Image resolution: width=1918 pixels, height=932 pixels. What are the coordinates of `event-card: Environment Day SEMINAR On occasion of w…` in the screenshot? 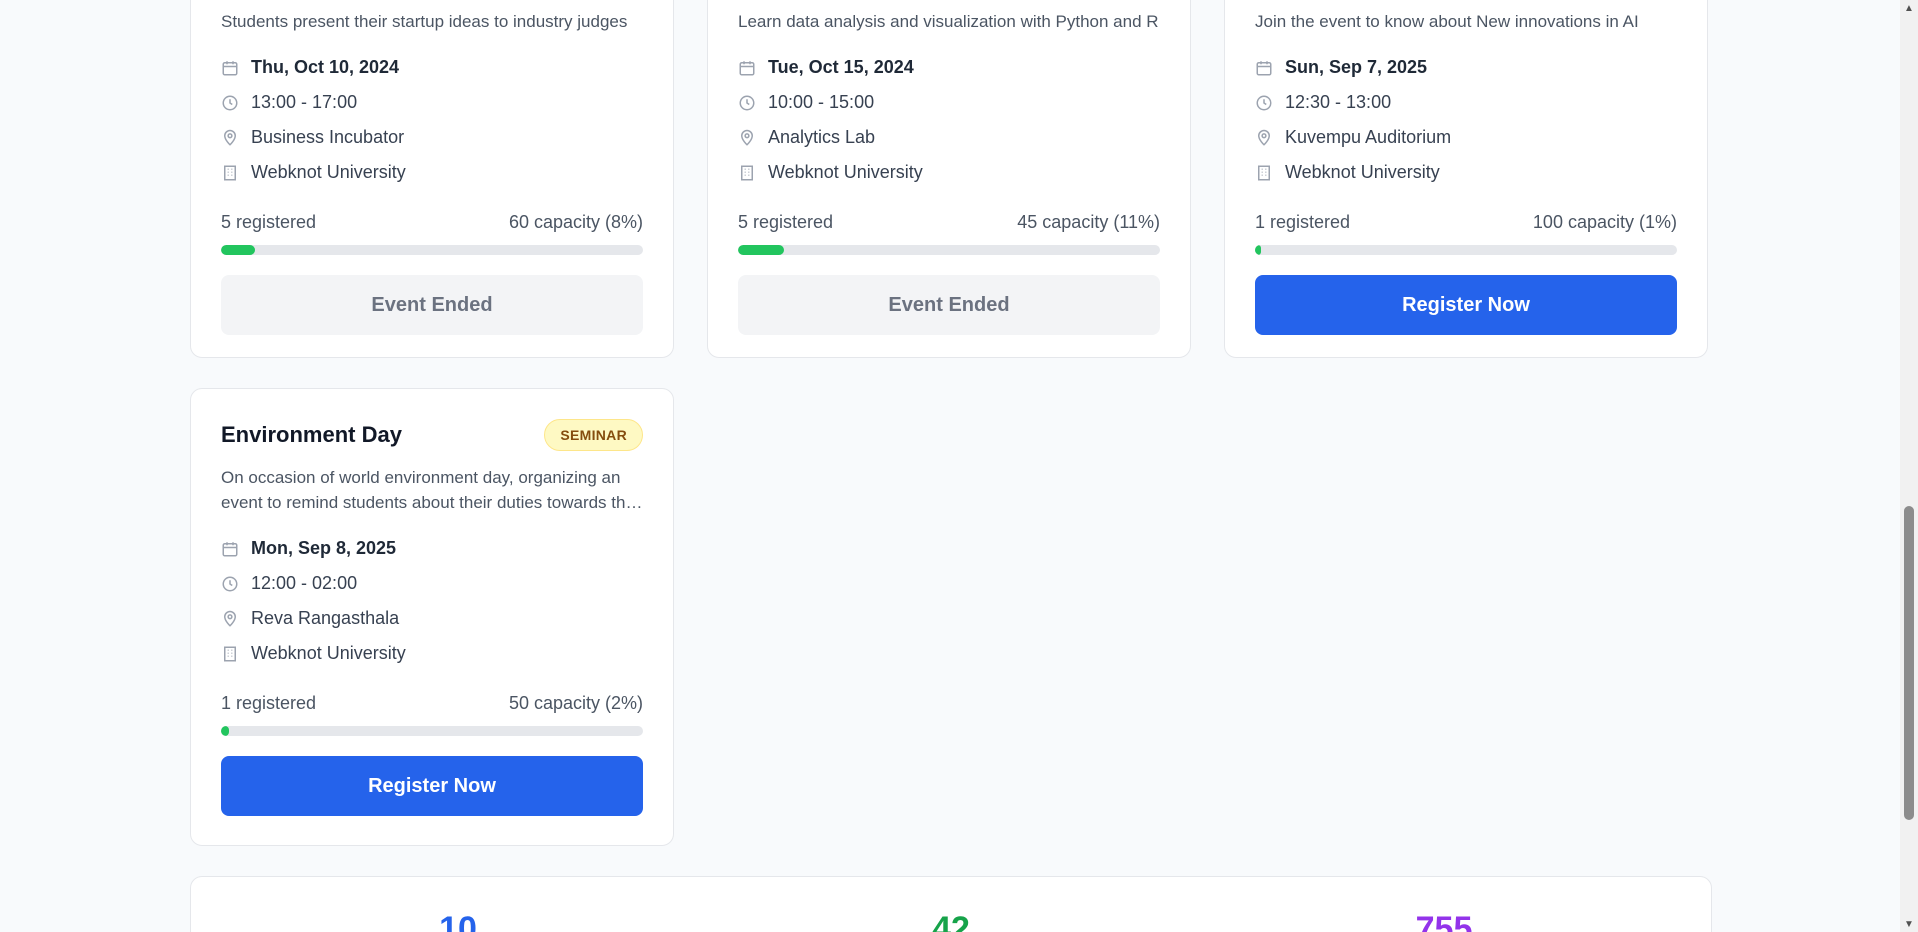 It's located at (432, 617).